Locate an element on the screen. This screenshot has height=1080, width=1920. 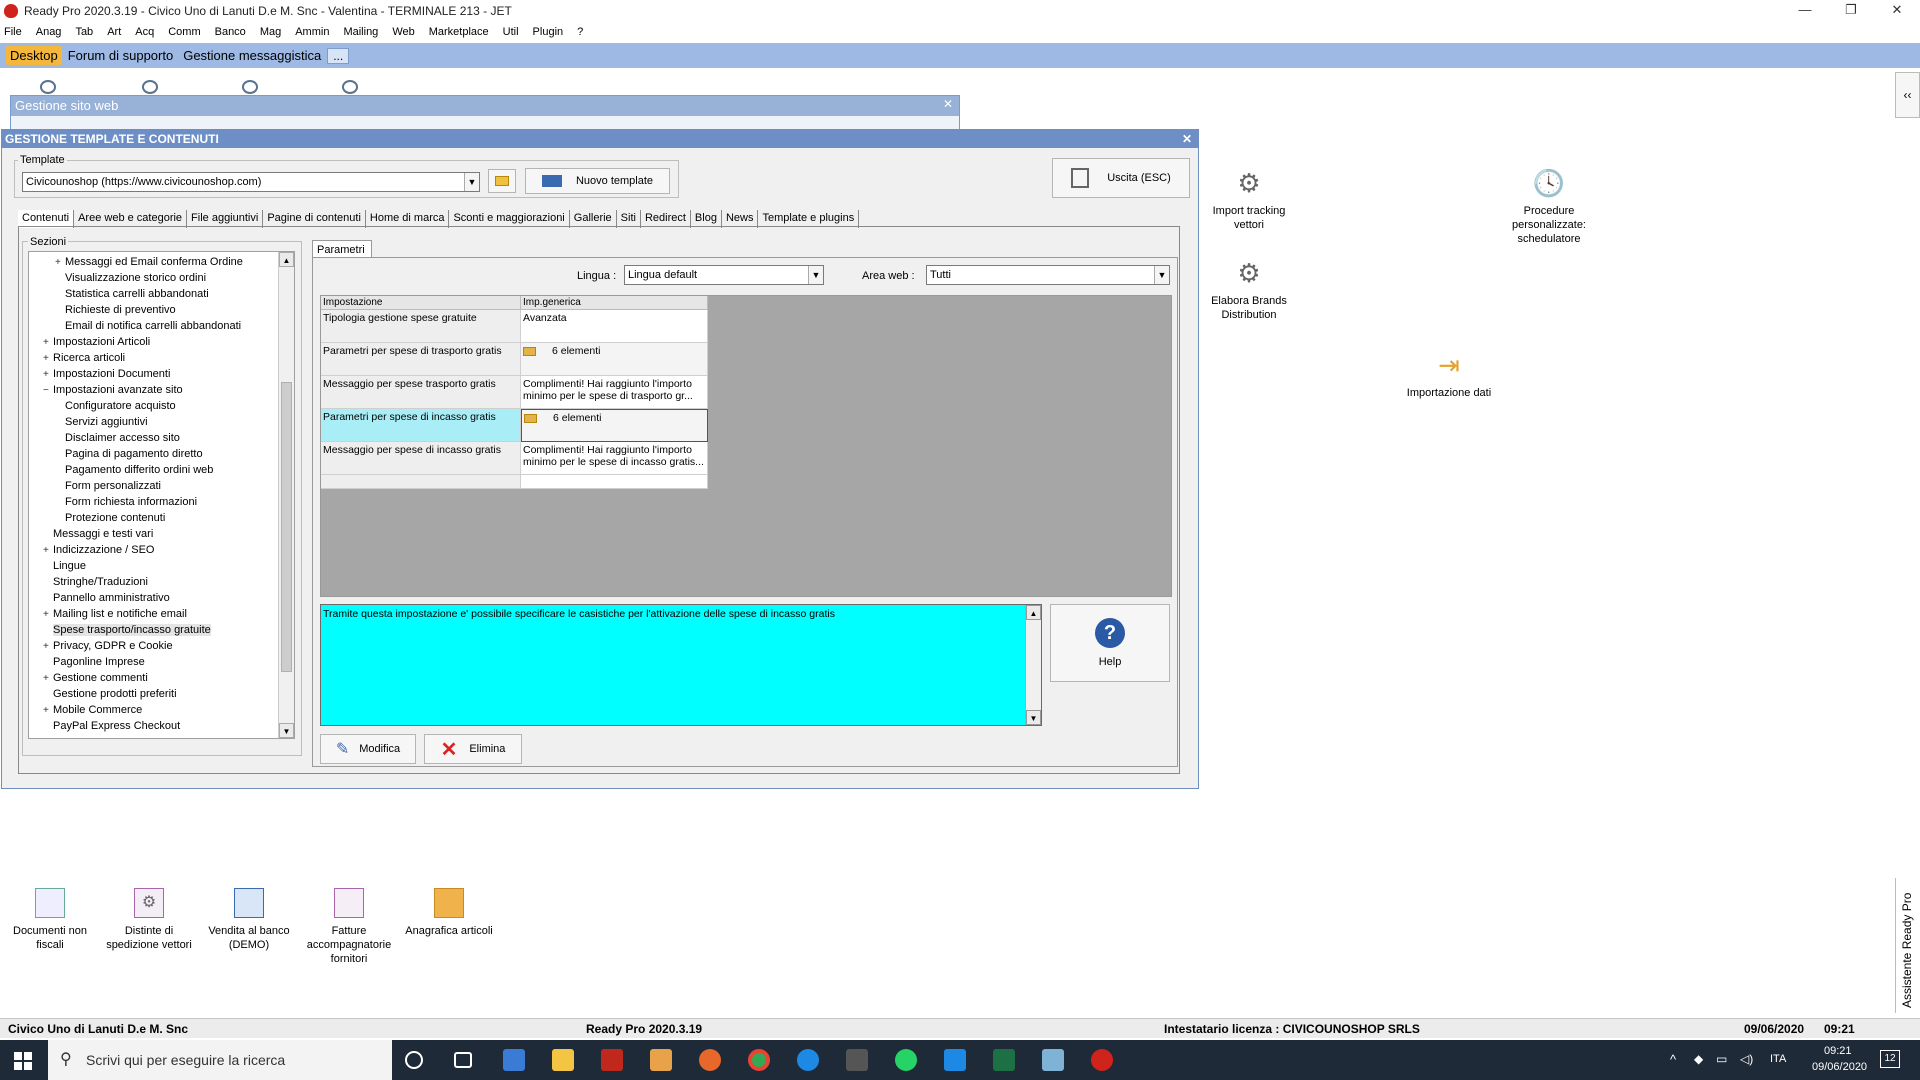
tree-item: PayPal Express Checkout is located at coordinates (111, 726).